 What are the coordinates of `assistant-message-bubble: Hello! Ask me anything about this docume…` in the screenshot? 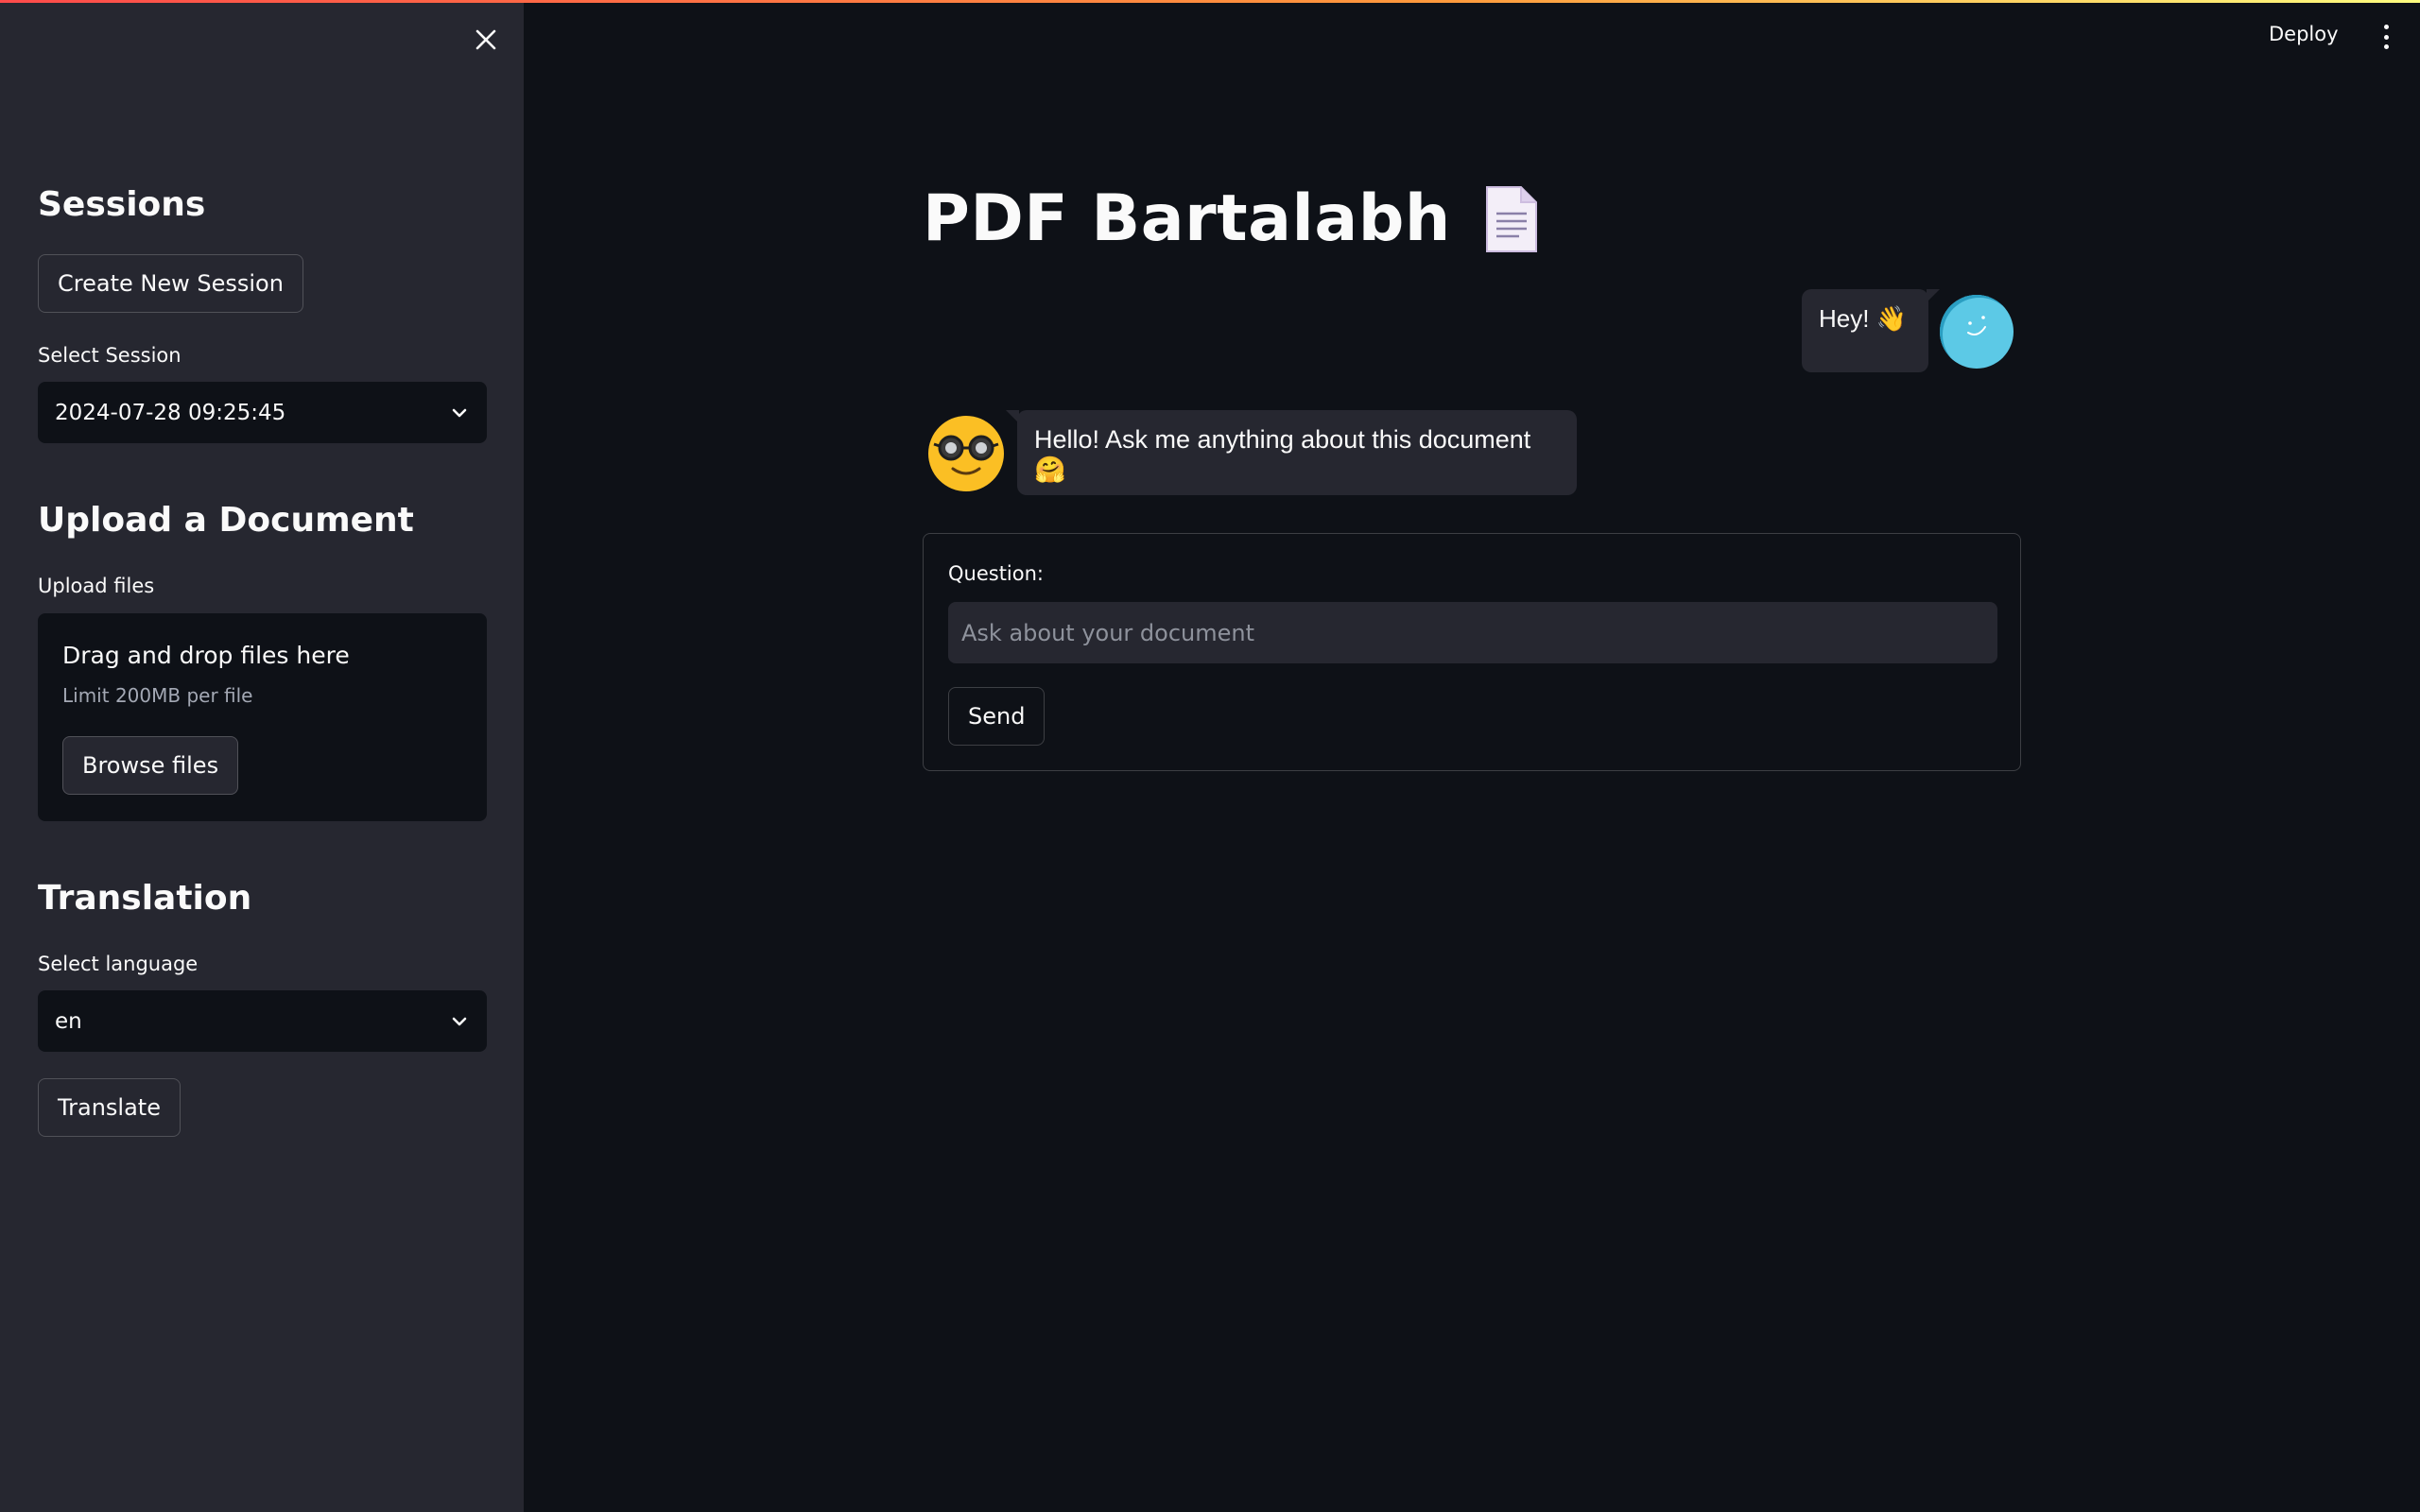 It's located at (1291, 452).